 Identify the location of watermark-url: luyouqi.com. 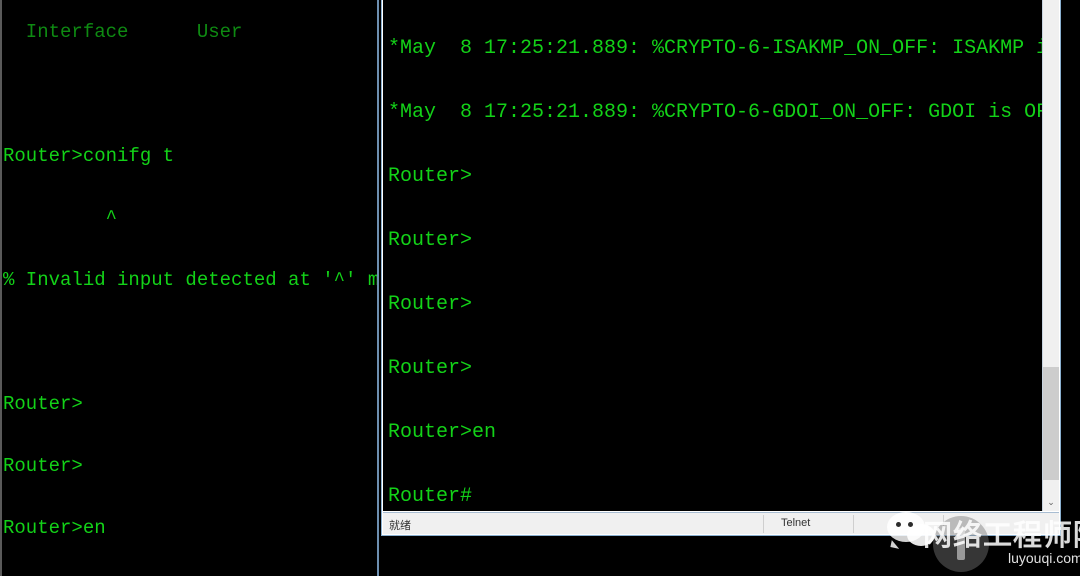
(1044, 558).